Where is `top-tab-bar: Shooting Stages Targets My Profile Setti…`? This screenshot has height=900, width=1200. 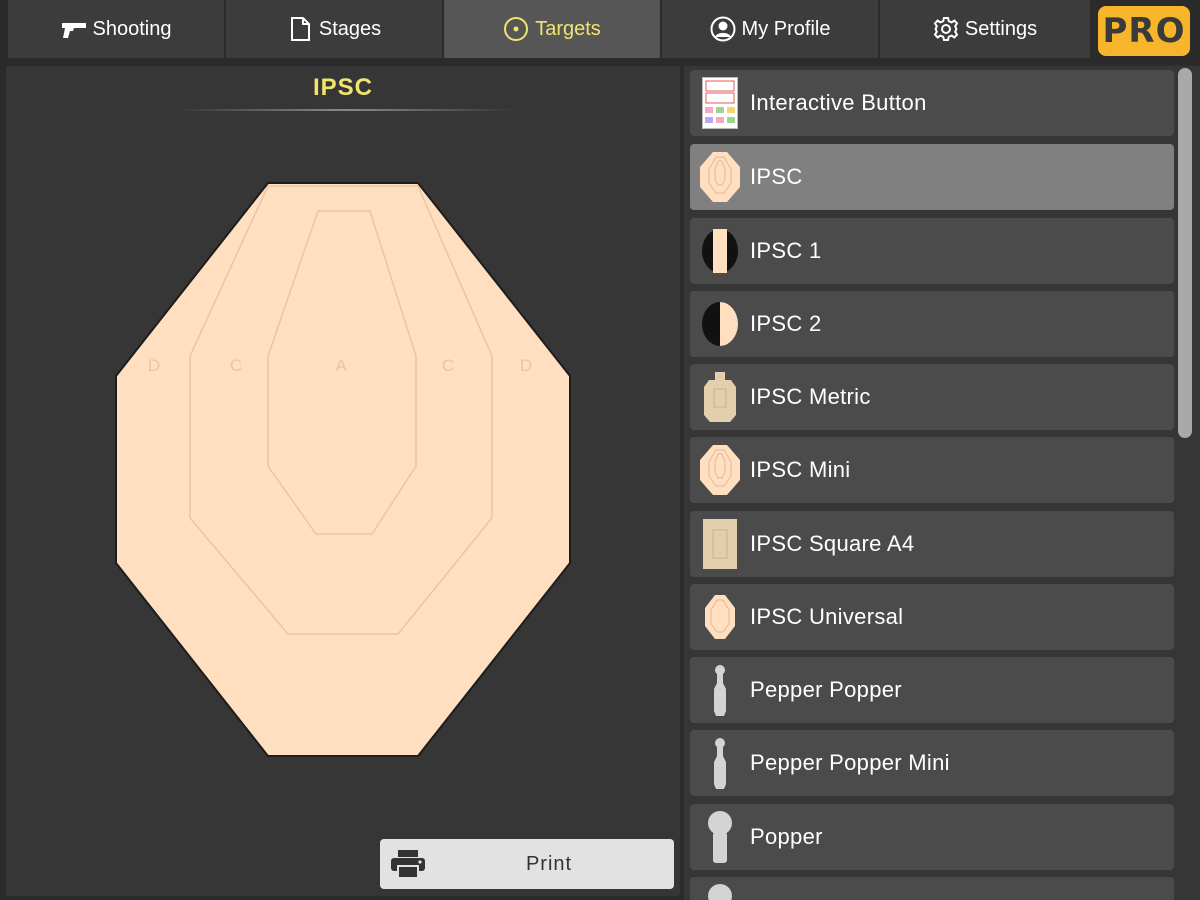
top-tab-bar: Shooting Stages Targets My Profile Setti… is located at coordinates (600, 31).